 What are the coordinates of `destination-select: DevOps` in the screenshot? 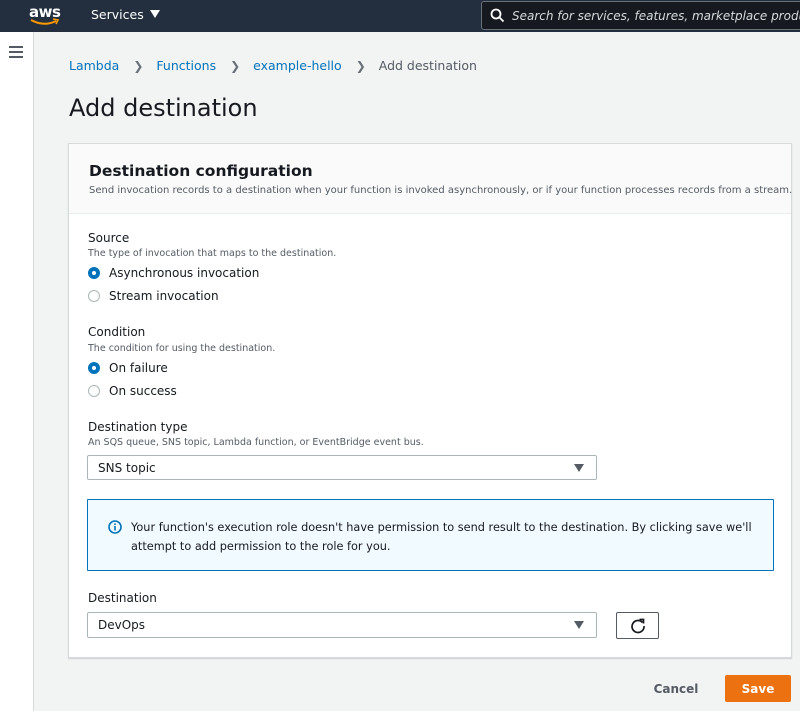 It's located at (342, 625).